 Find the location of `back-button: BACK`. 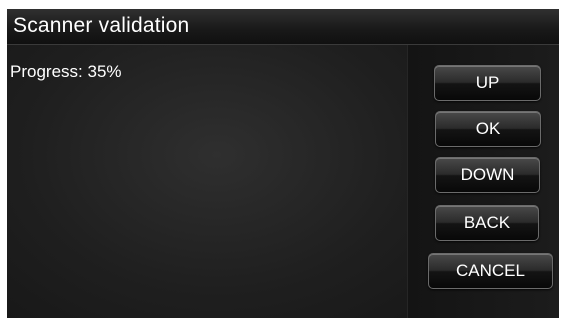

back-button: BACK is located at coordinates (487, 223).